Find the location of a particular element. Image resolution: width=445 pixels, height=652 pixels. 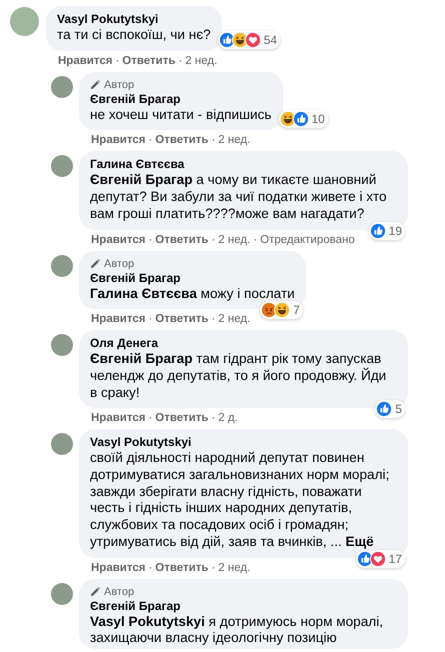

comment-text: не хочеш читати - відпишись is located at coordinates (181, 115).